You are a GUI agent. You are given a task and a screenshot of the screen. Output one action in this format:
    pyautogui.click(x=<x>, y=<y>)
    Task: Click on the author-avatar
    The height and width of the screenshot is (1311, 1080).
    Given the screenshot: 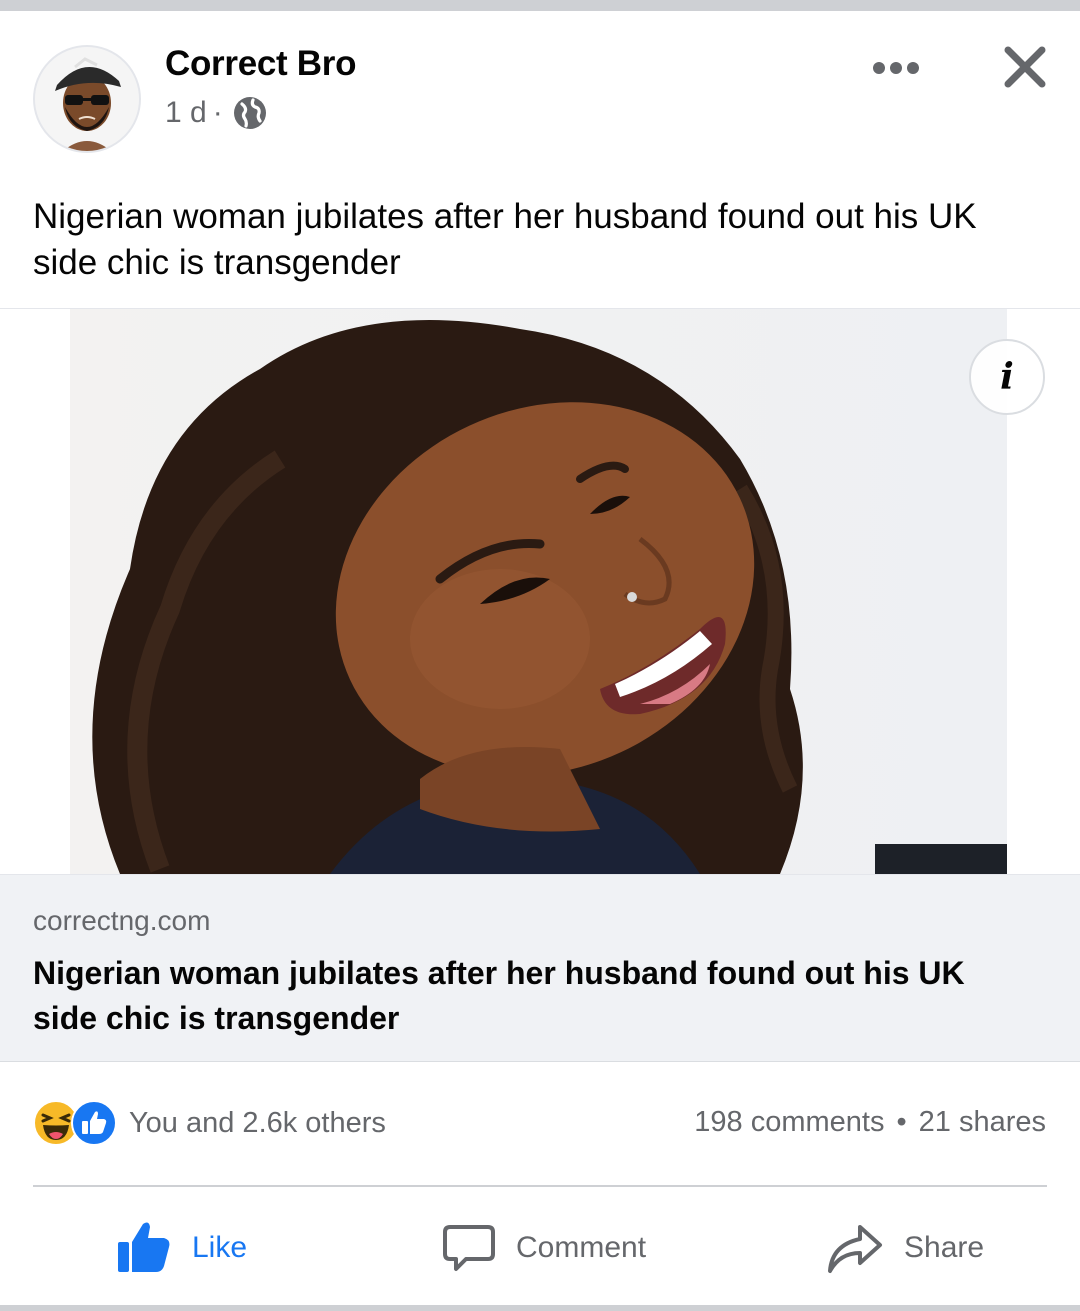 What is the action you would take?
    pyautogui.click(x=87, y=99)
    